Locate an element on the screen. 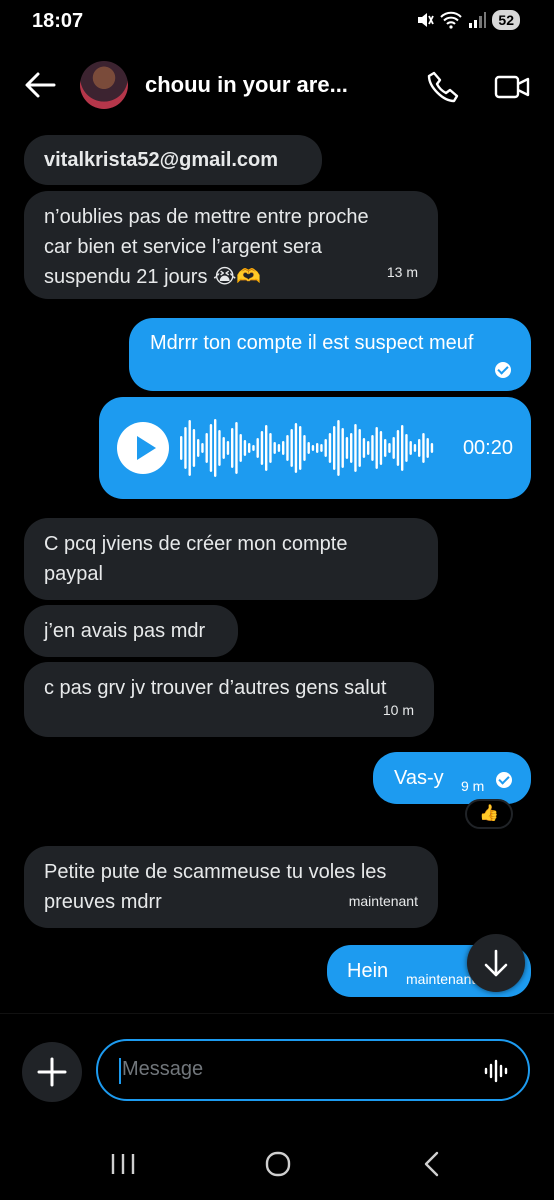 This screenshot has height=1200, width=554. play-icon is located at coordinates (143, 448).